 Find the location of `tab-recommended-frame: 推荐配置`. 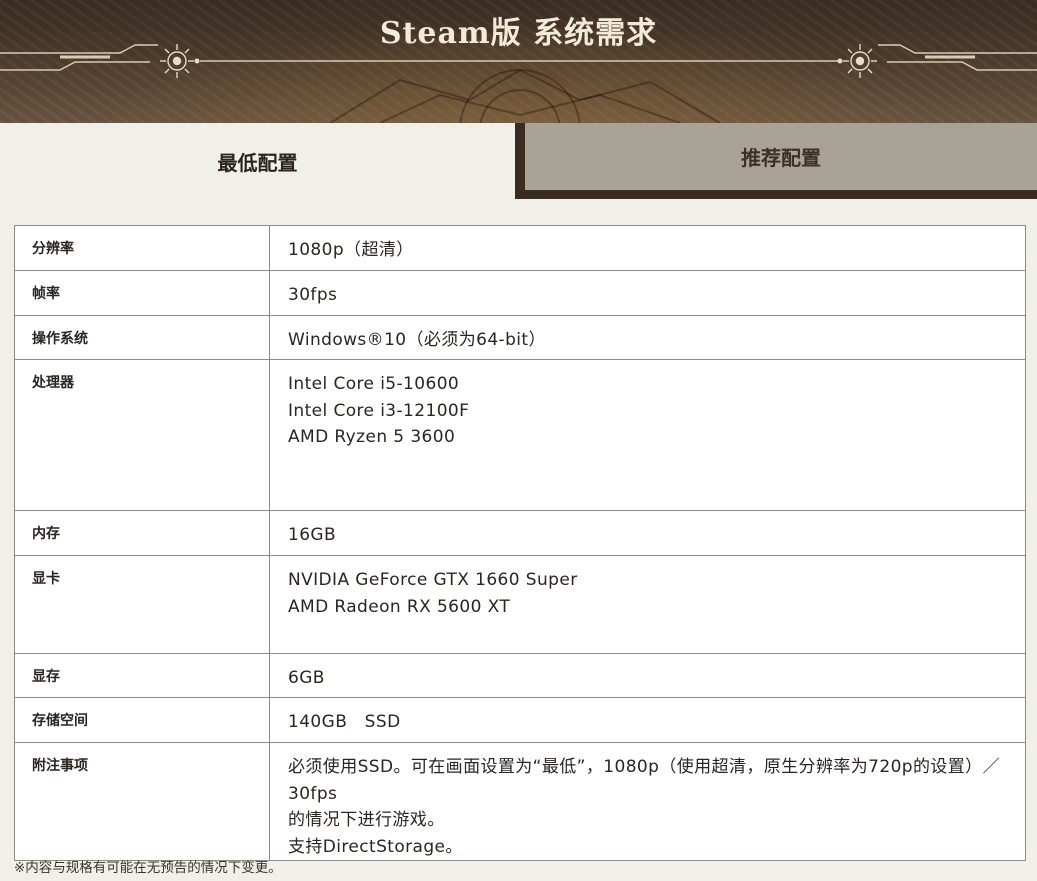

tab-recommended-frame: 推荐配置 is located at coordinates (776, 161).